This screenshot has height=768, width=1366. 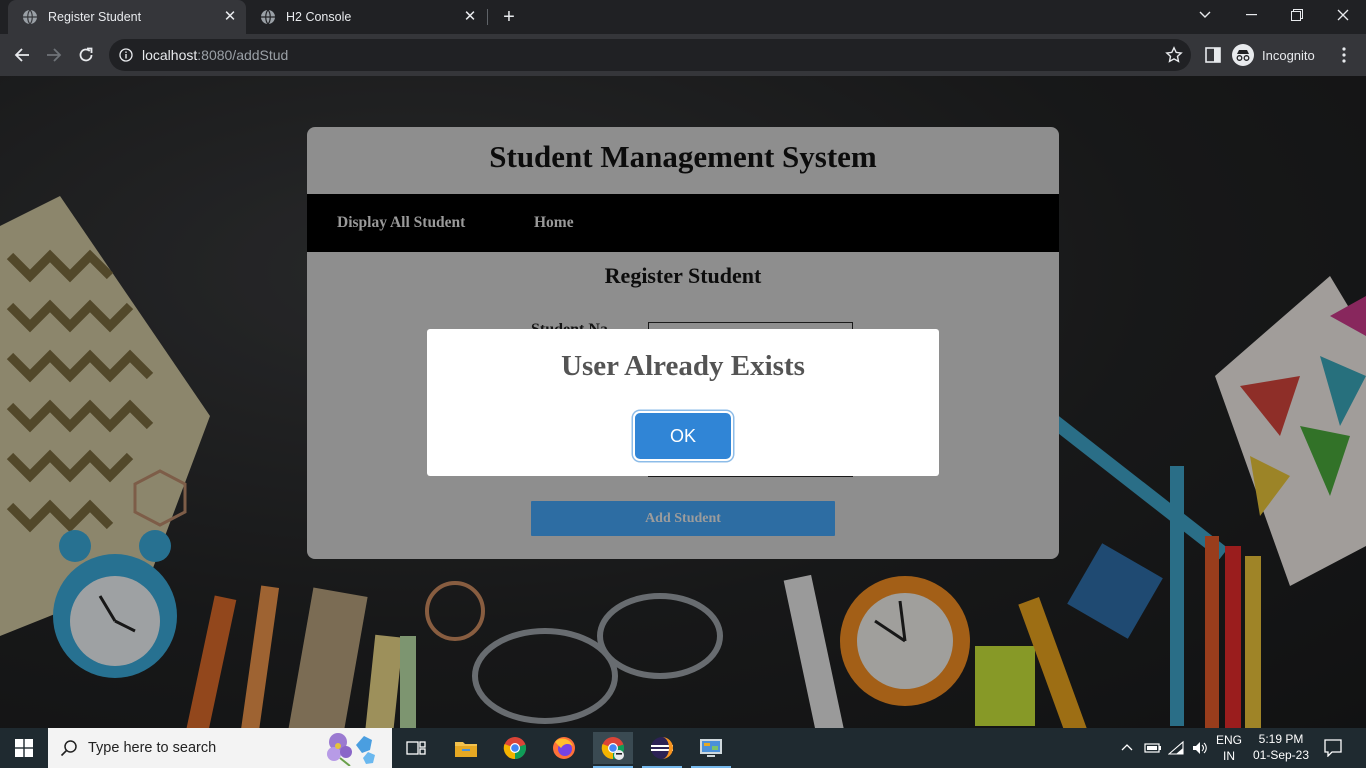 I want to click on browser-toolbar: localhost:8080/addStud Incognito, so click(x=683, y=55).